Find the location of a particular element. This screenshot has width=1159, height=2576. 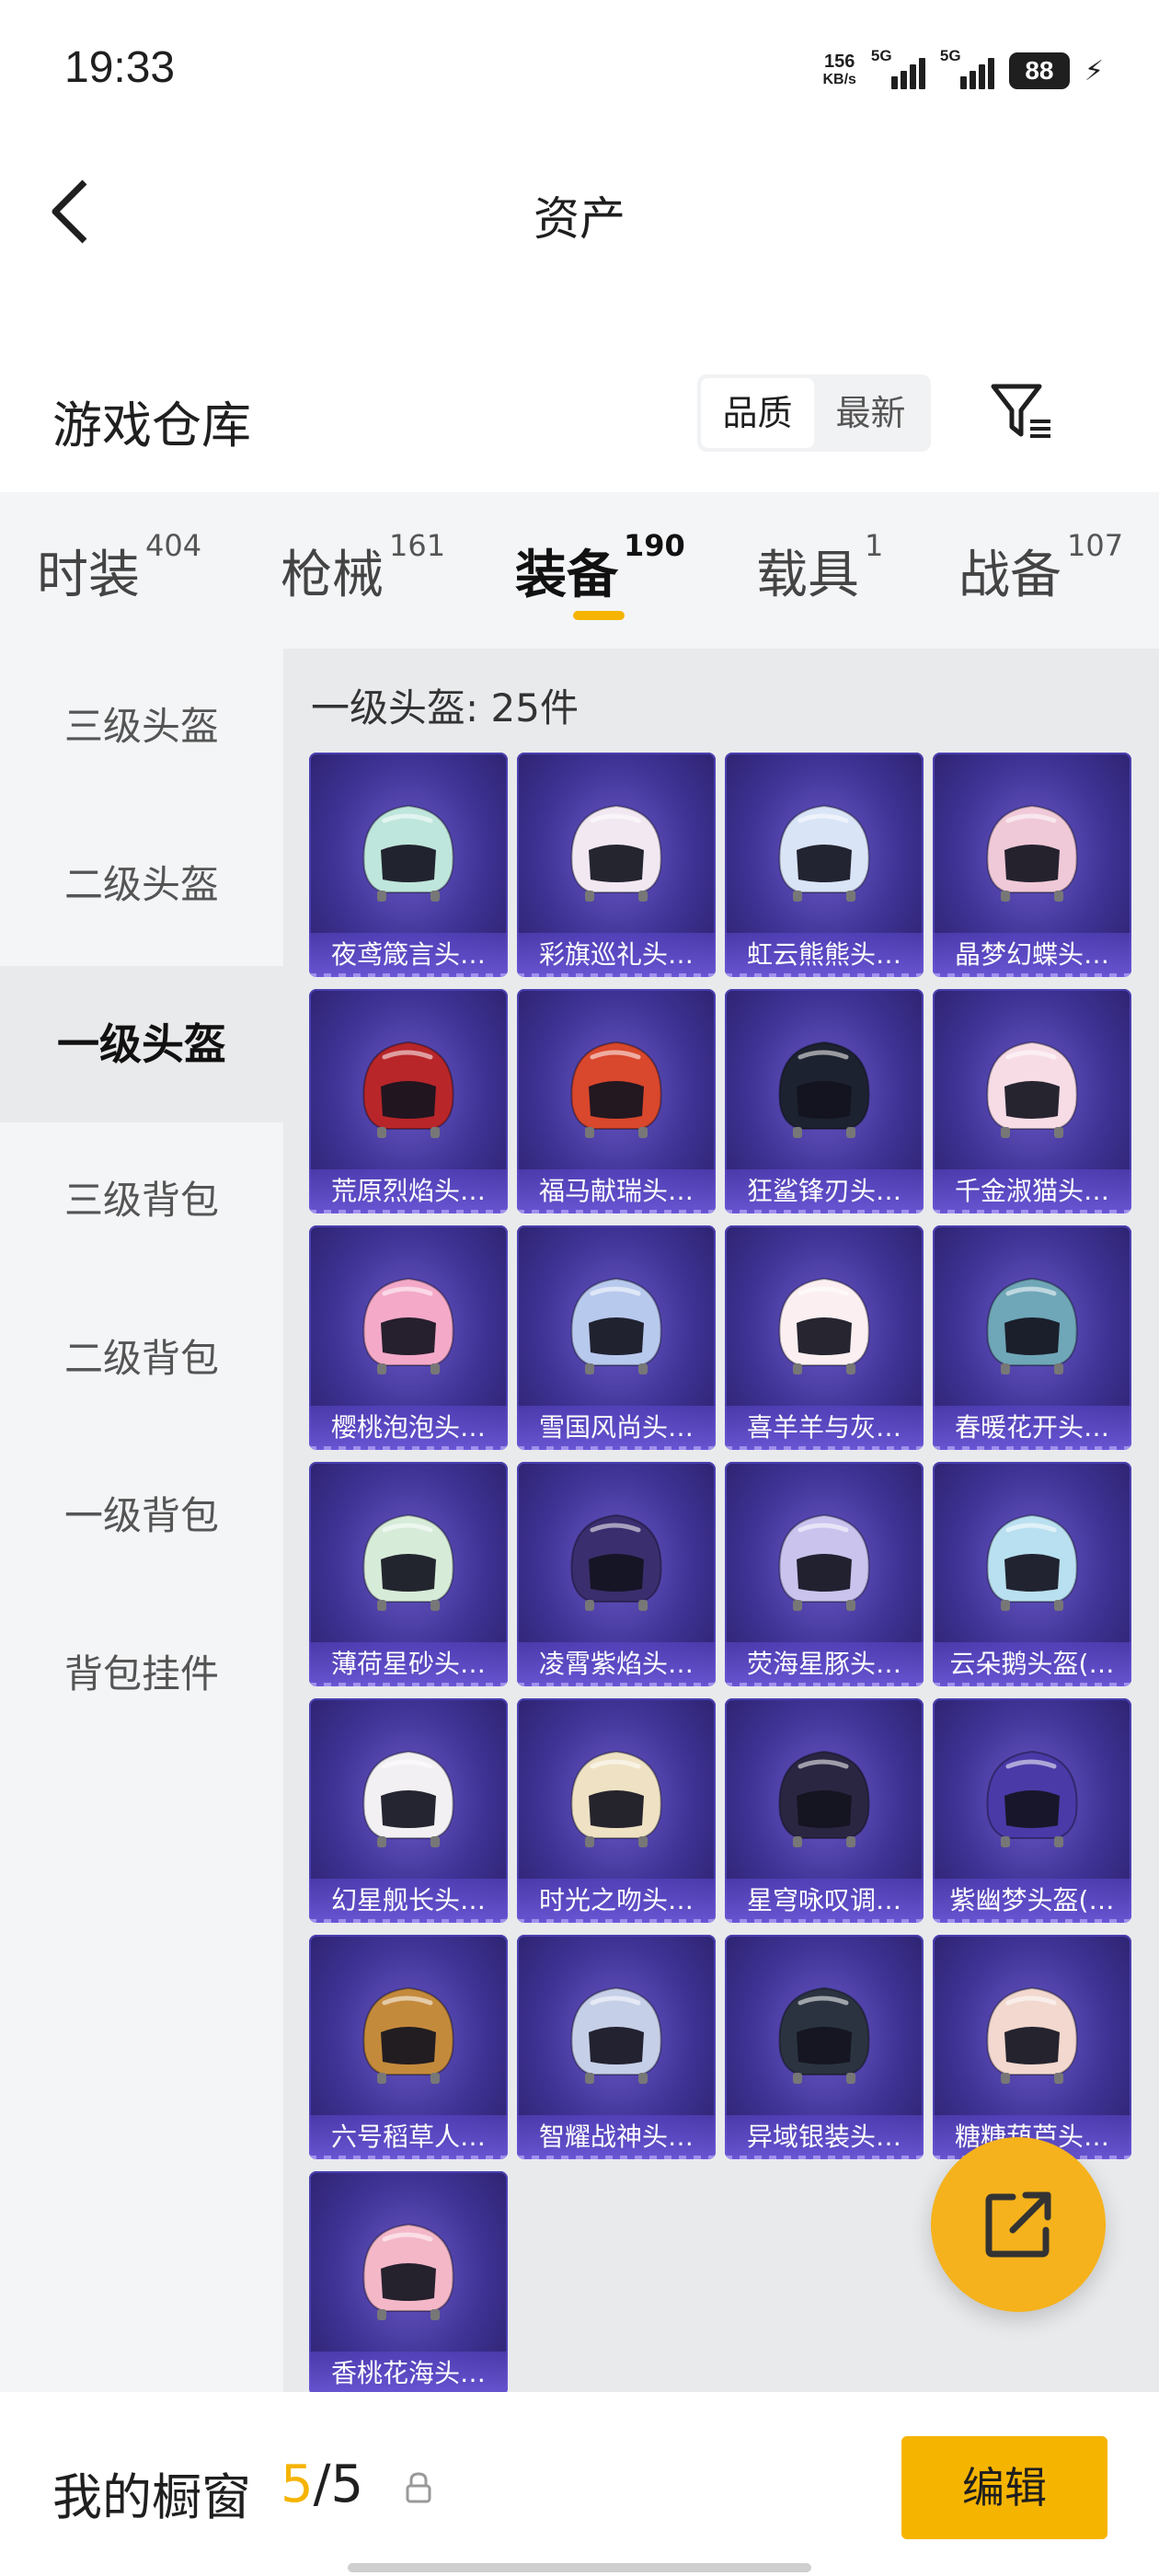

tab-firearms: 枪械 161 is located at coordinates (363, 568).